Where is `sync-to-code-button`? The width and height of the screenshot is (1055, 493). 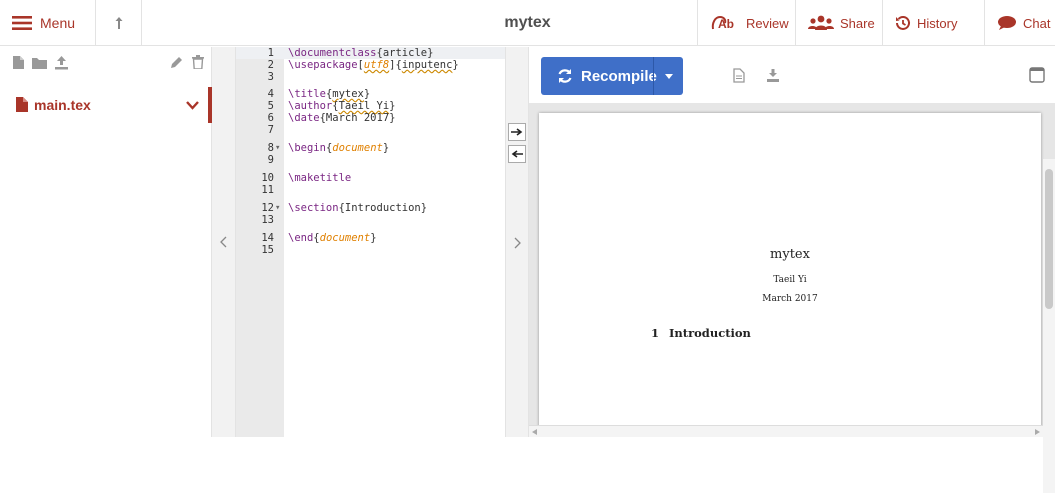
sync-to-code-button is located at coordinates (517, 154).